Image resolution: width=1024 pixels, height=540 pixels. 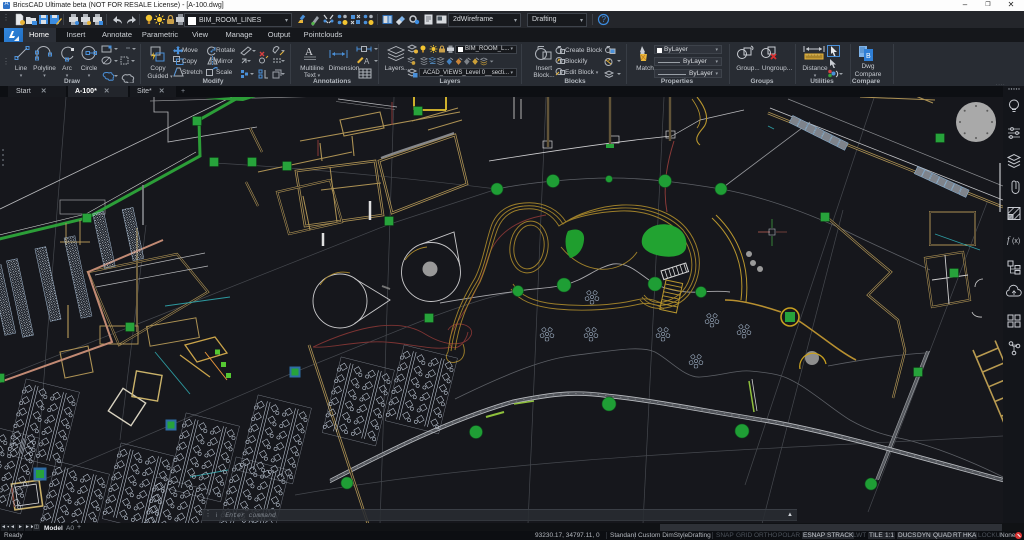 I want to click on svg-text: (x), so click(x=1016, y=241).